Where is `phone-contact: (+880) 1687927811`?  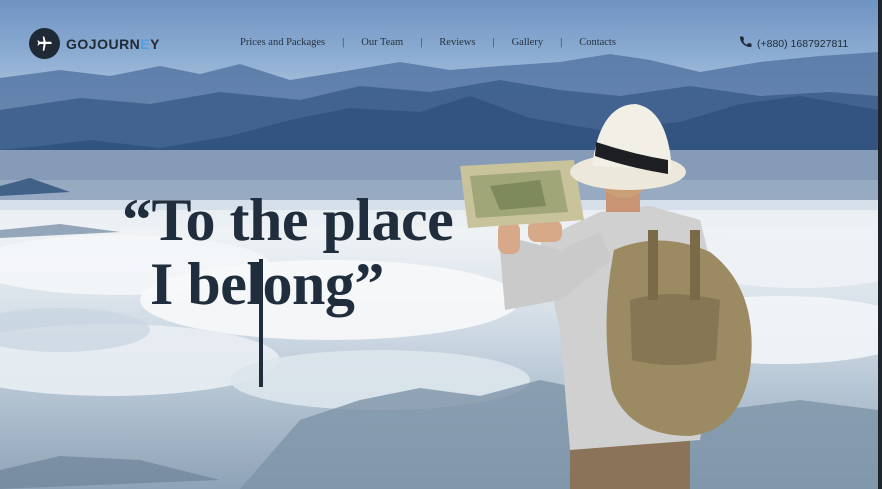
phone-contact: (+880) 1687927811 is located at coordinates (794, 43).